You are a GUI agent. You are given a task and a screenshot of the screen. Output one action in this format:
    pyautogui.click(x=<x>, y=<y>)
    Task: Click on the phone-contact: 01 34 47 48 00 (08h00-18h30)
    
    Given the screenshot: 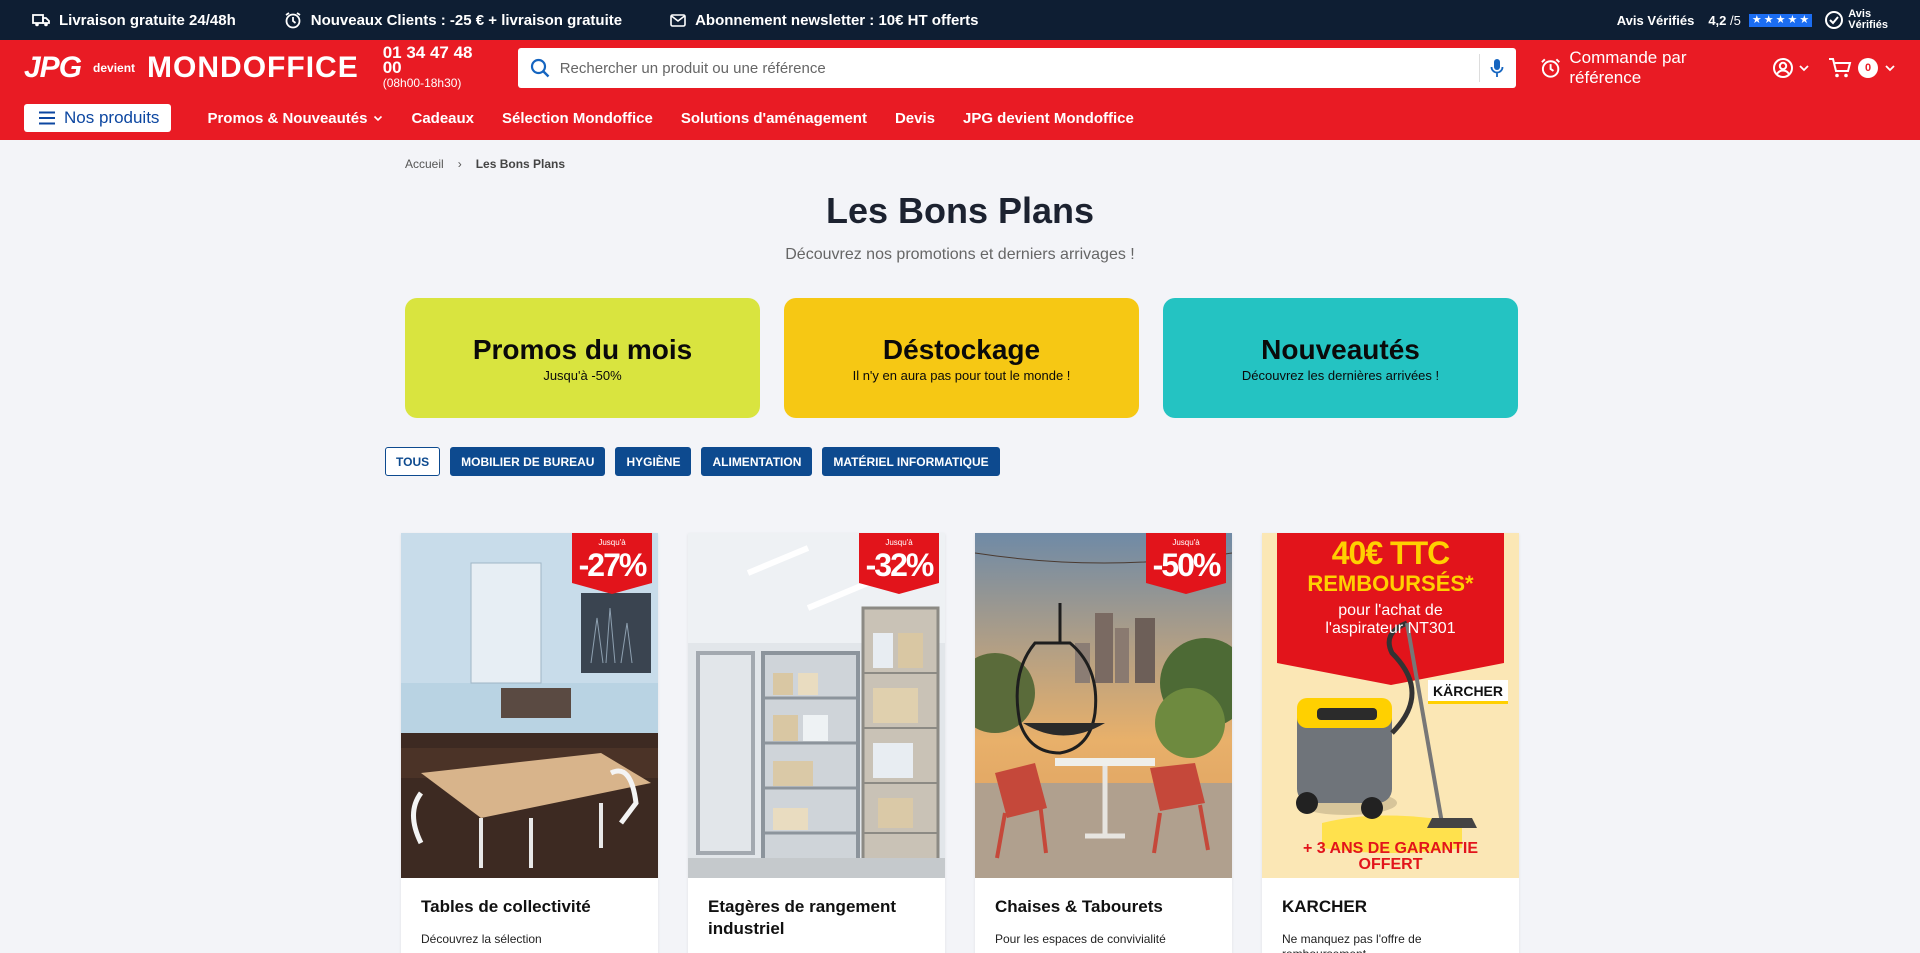 What is the action you would take?
    pyautogui.click(x=438, y=67)
    